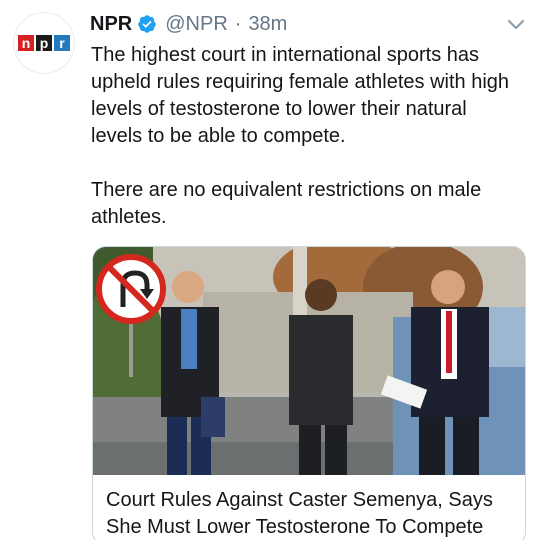  Describe the element at coordinates (111, 24) in the screenshot. I see `display-name: NPR` at that location.